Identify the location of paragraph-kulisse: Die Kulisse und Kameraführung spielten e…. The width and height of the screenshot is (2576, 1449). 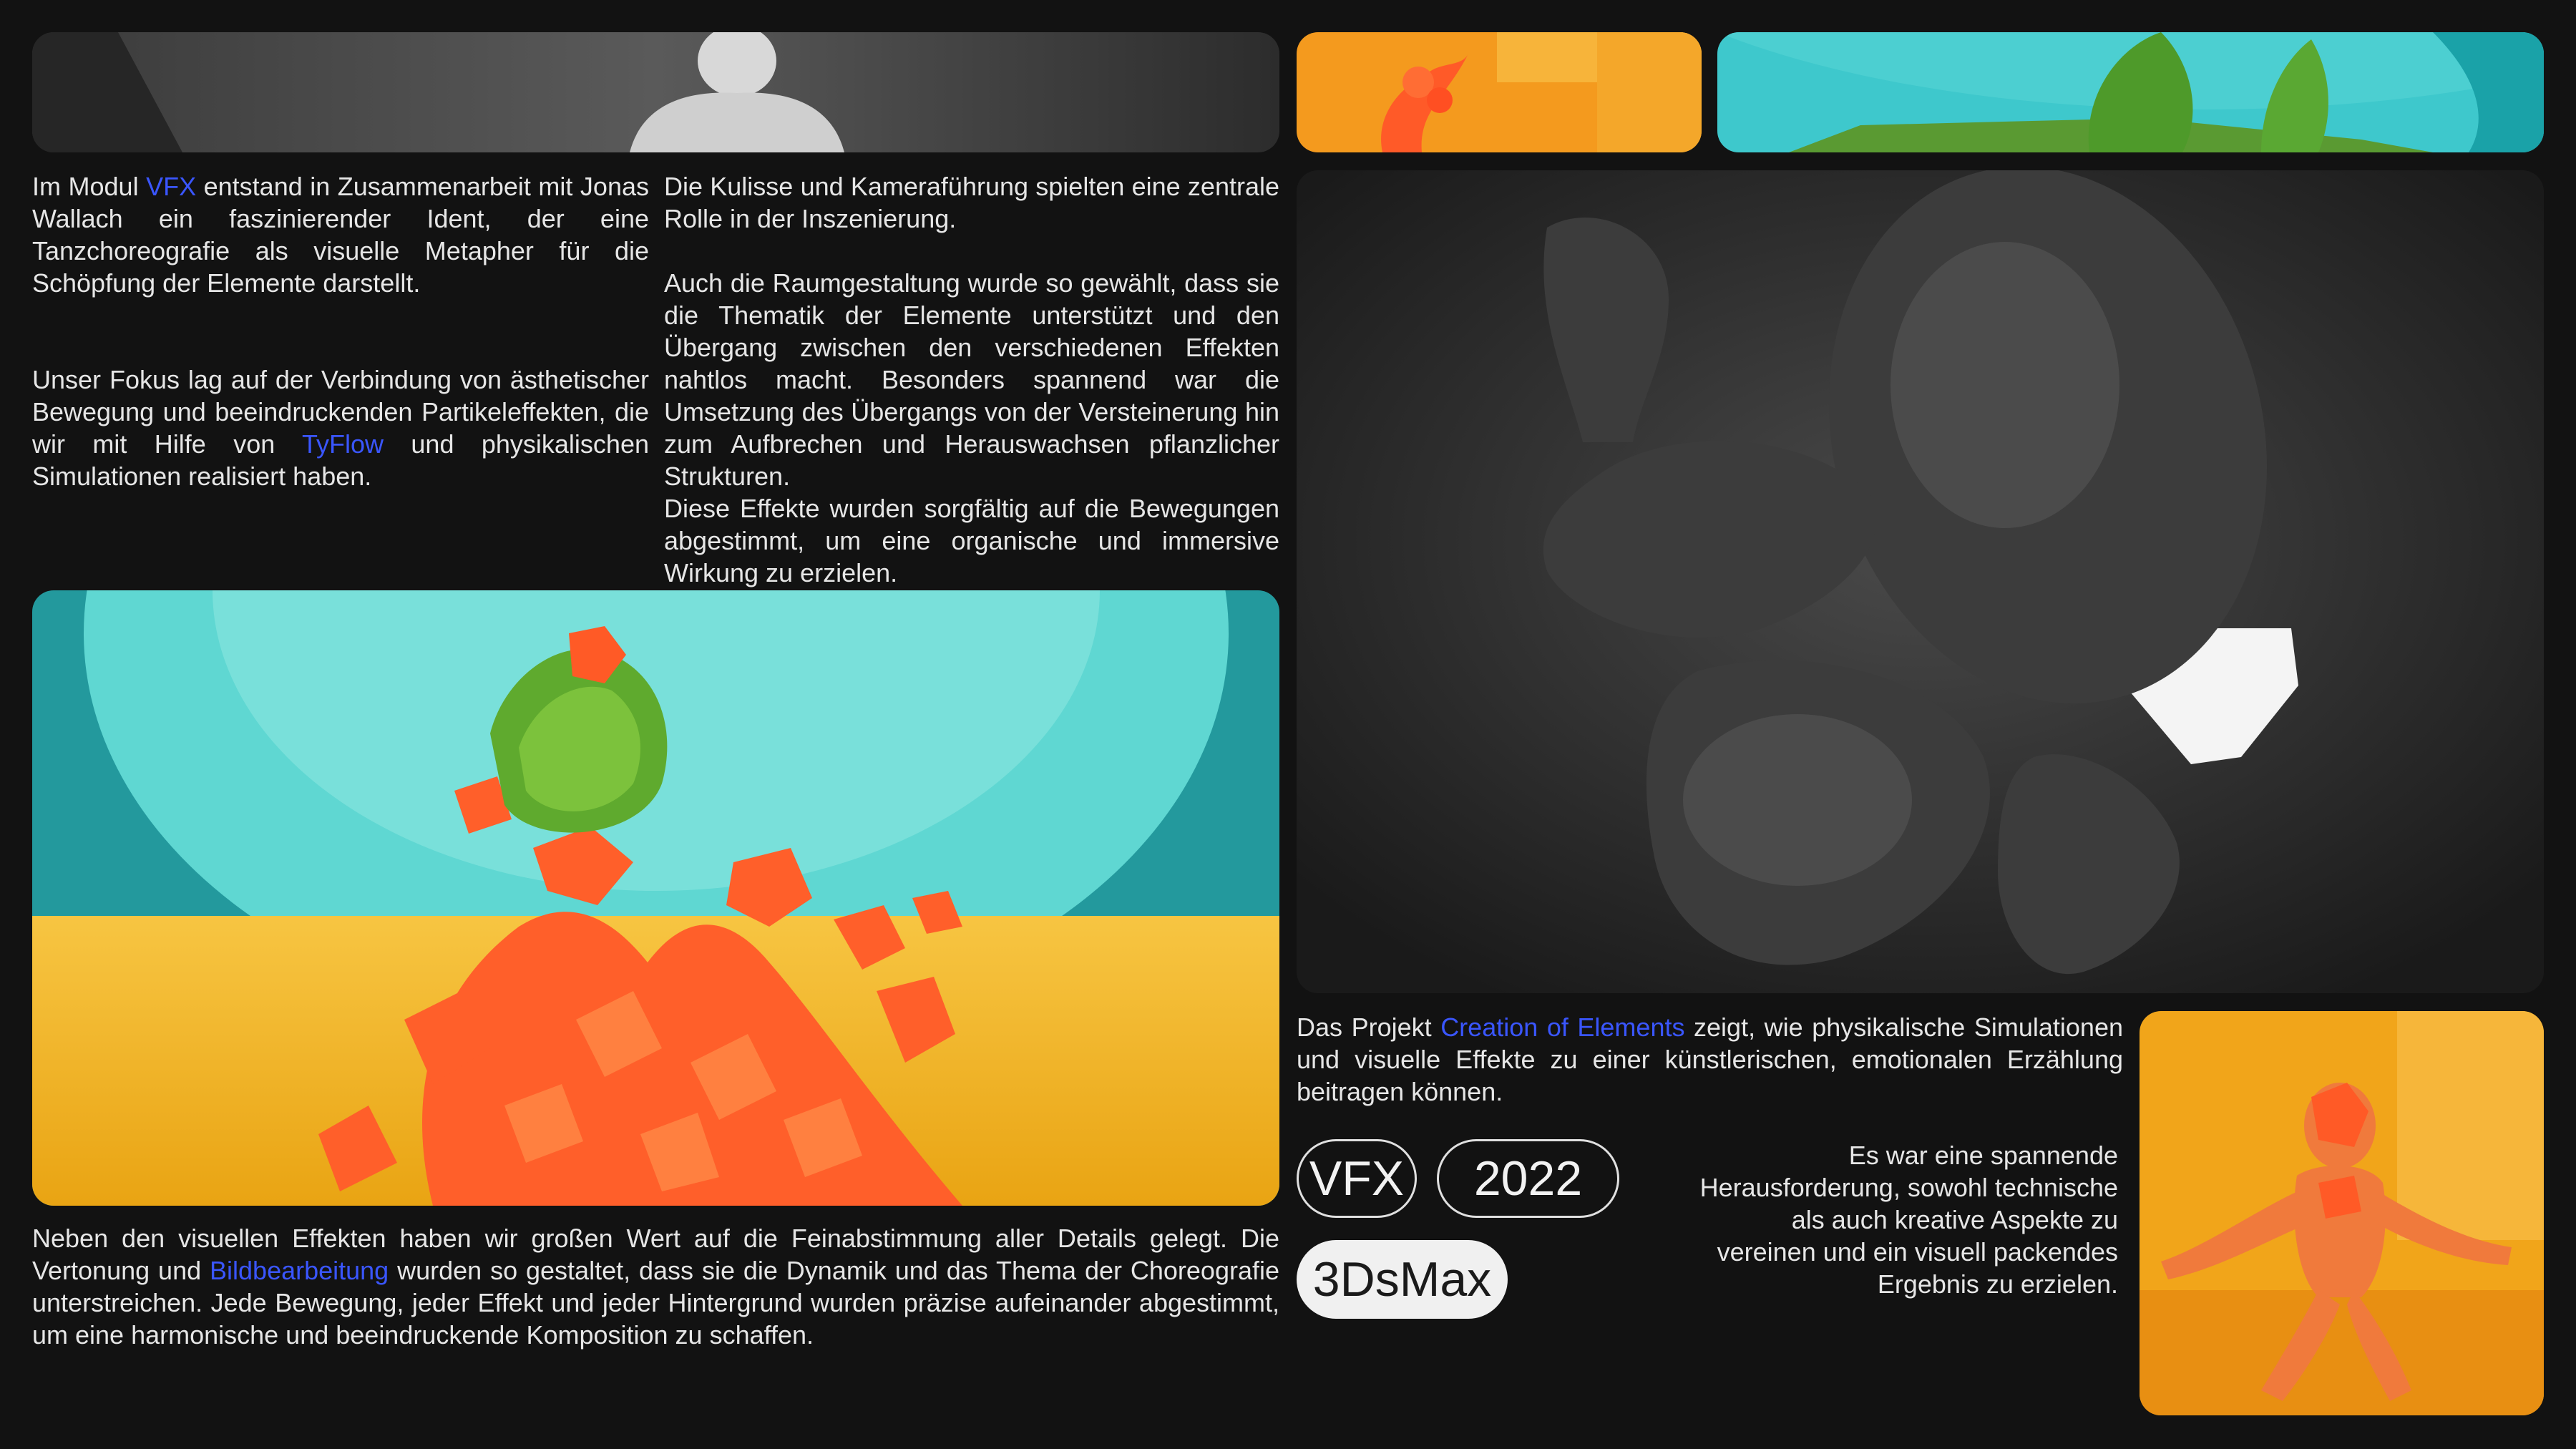
(971, 202).